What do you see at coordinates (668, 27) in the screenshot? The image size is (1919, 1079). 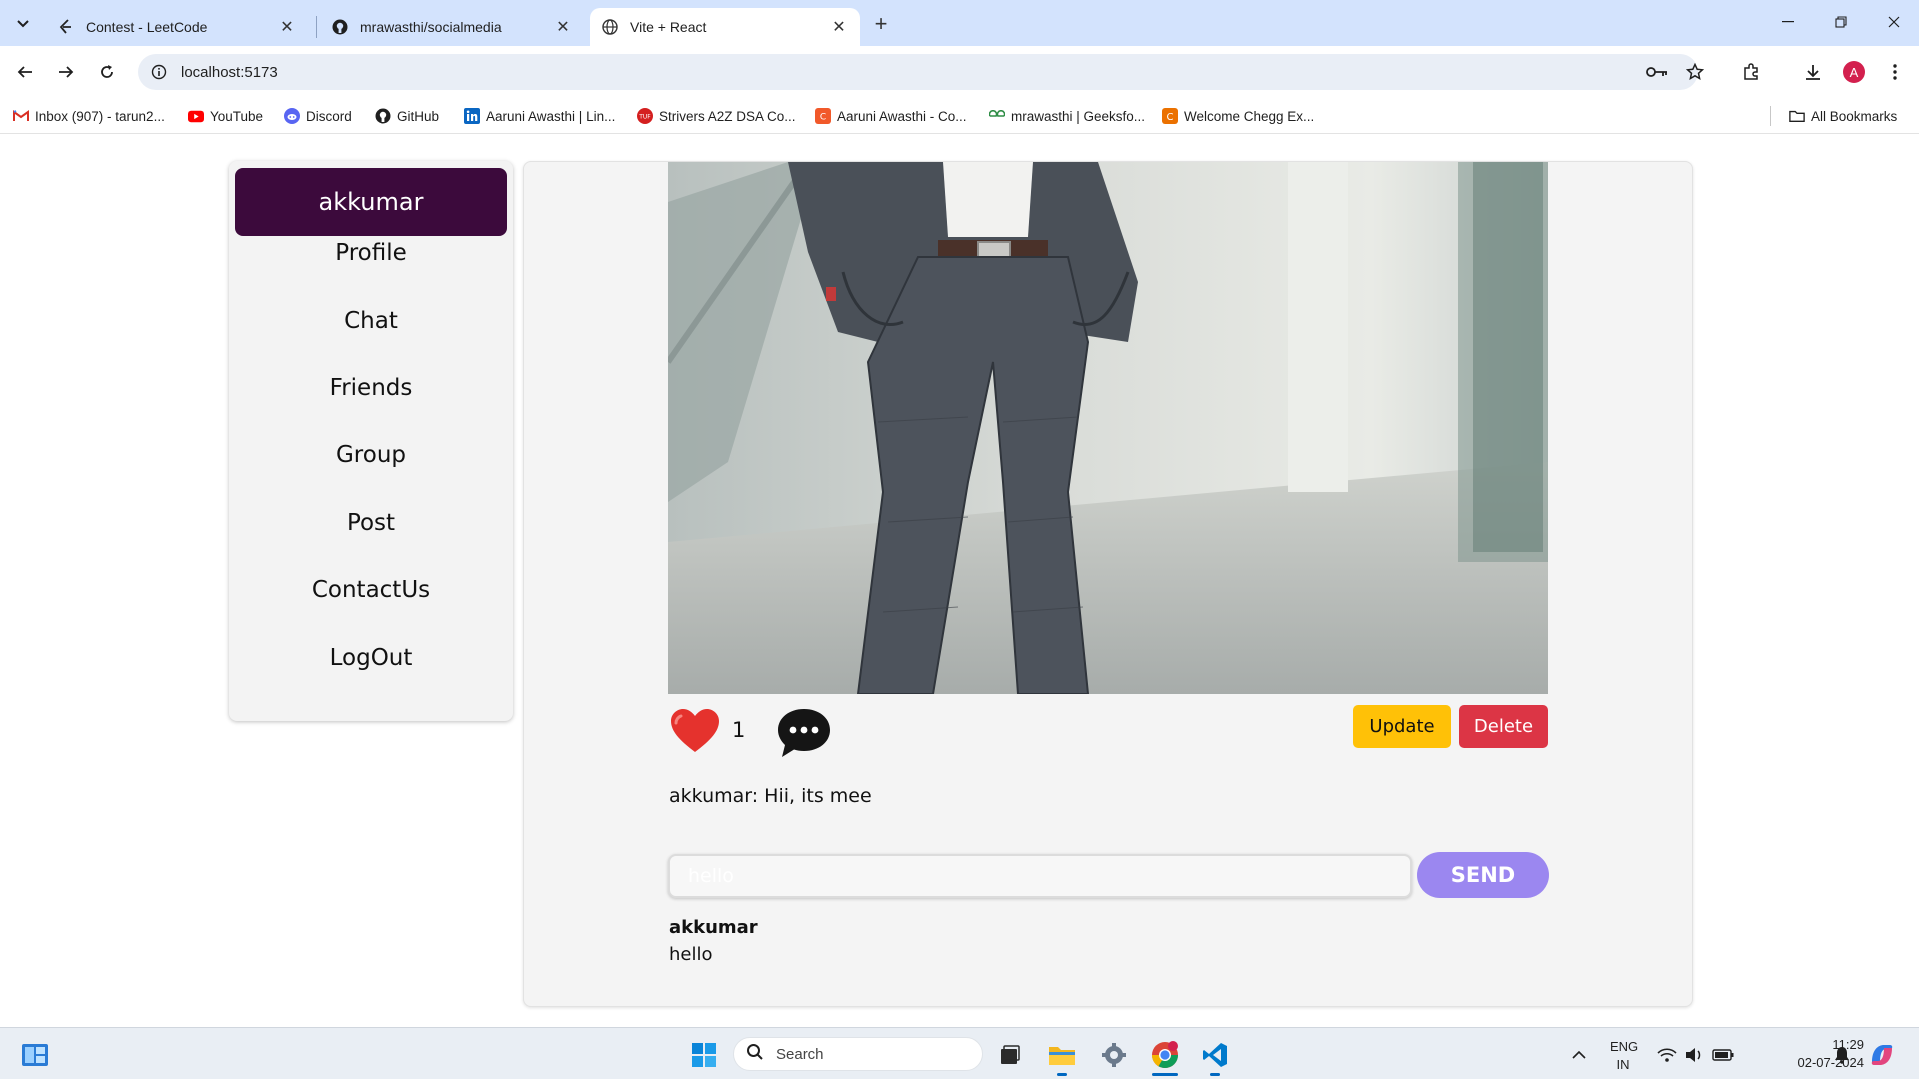 I see `tab-title: Vite + React` at bounding box center [668, 27].